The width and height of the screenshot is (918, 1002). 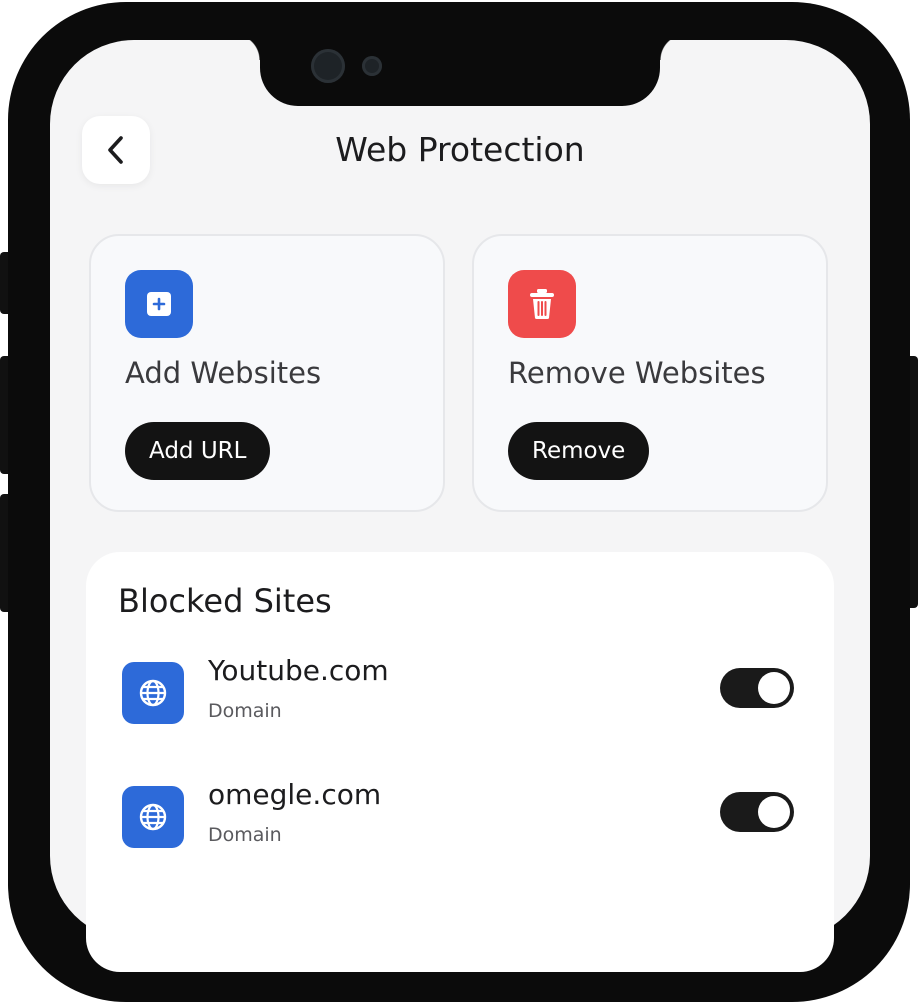 What do you see at coordinates (223, 373) in the screenshot?
I see `add-websites-heading: Add Websites` at bounding box center [223, 373].